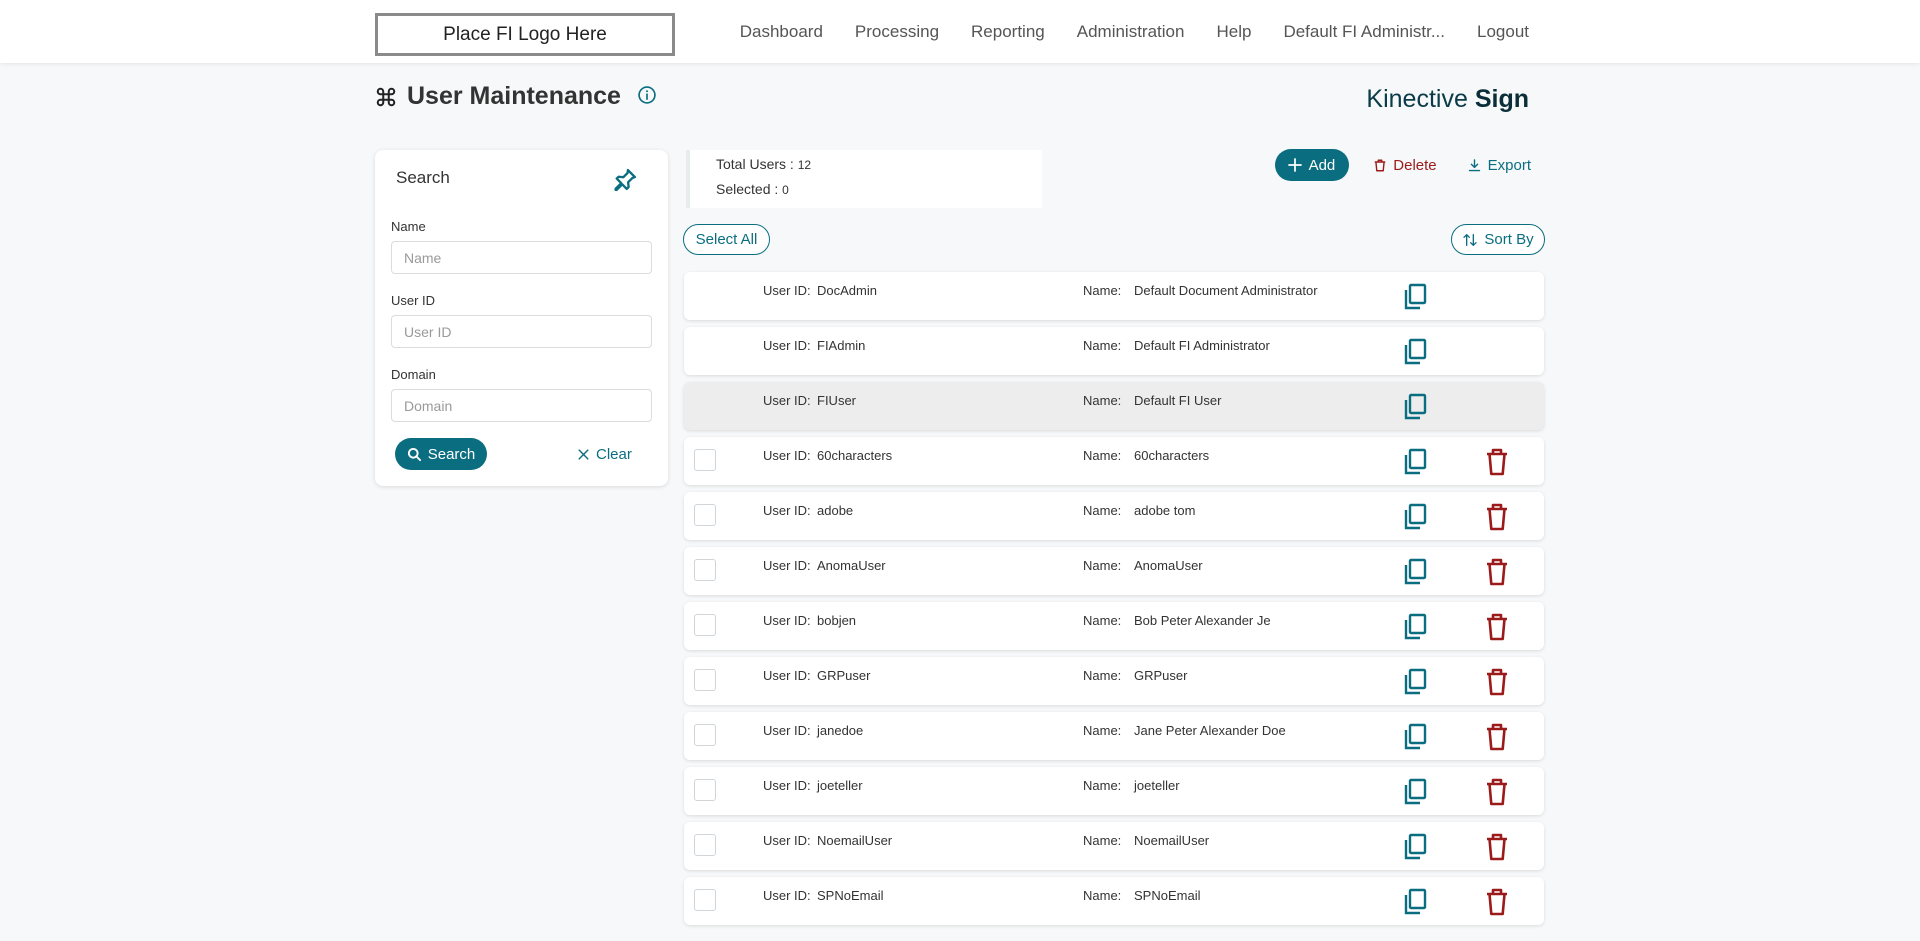 Image resolution: width=1920 pixels, height=941 pixels. I want to click on nav-logout: Logout, so click(1503, 32).